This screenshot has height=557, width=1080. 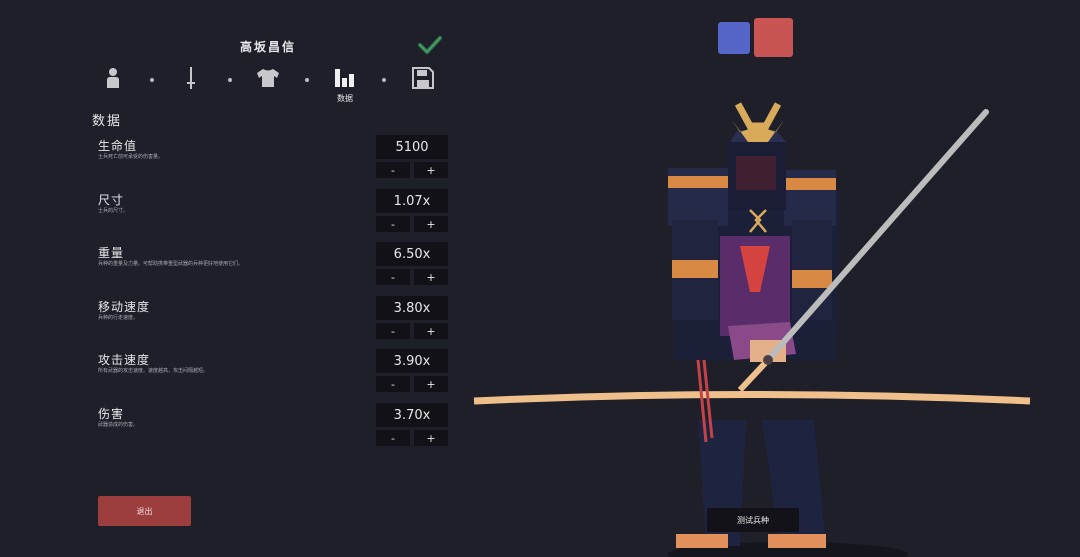 What do you see at coordinates (274, 213) in the screenshot?
I see `stat-row-size: 尺寸 士兵的尺寸。 1.07x - +` at bounding box center [274, 213].